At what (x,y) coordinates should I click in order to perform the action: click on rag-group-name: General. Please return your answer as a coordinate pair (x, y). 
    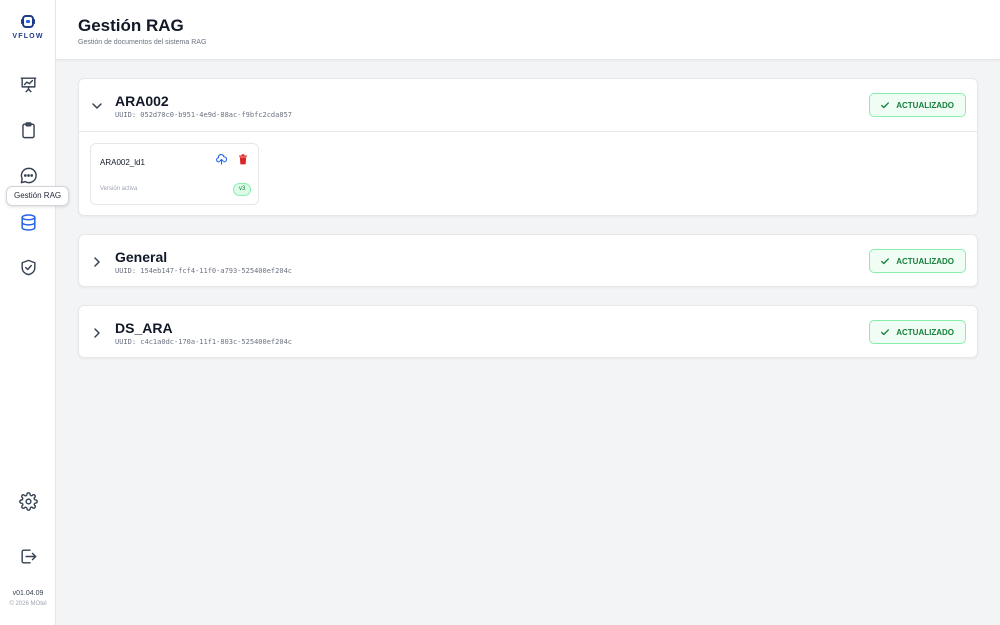
    Looking at the image, I should click on (141, 257).